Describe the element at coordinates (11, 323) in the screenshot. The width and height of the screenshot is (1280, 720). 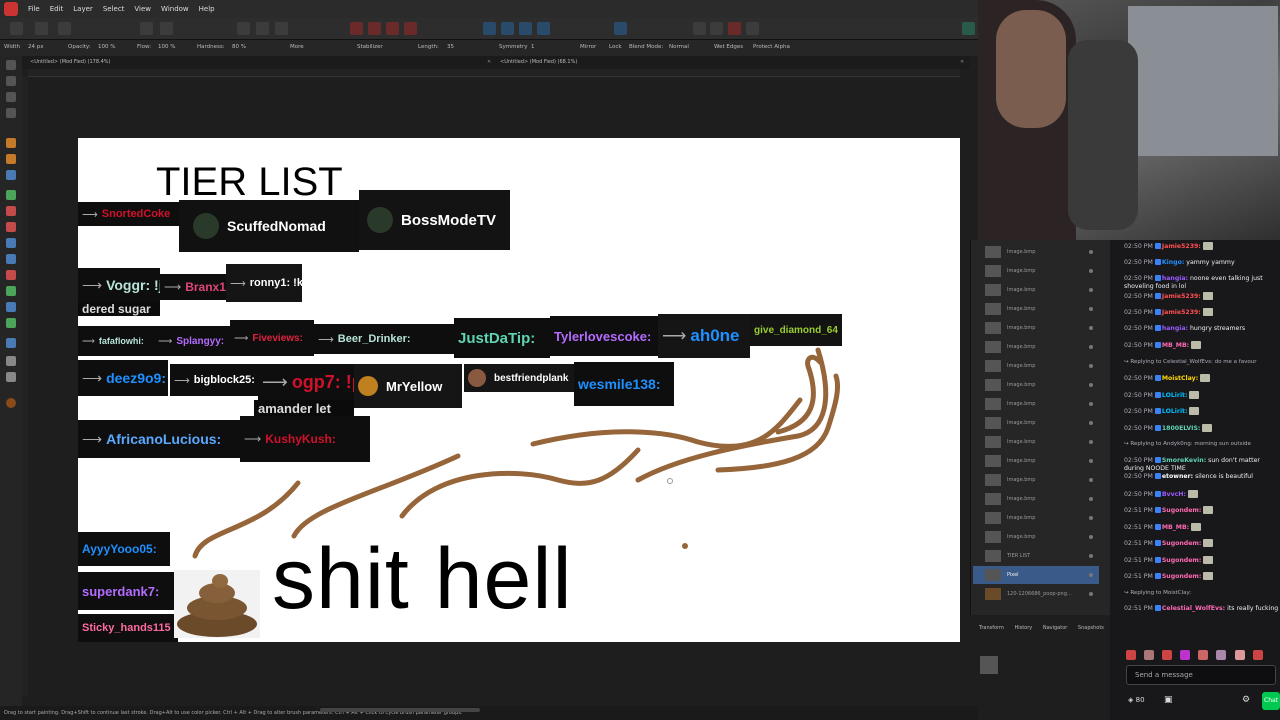
I see `shape-tool-icon` at that location.